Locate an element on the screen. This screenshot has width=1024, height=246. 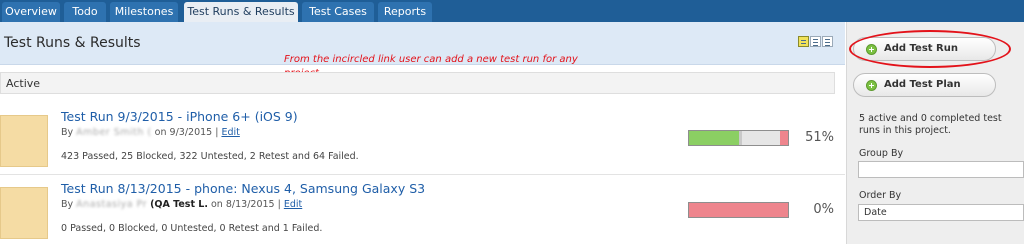
tab-milestones: Milestones is located at coordinates (144, 12).